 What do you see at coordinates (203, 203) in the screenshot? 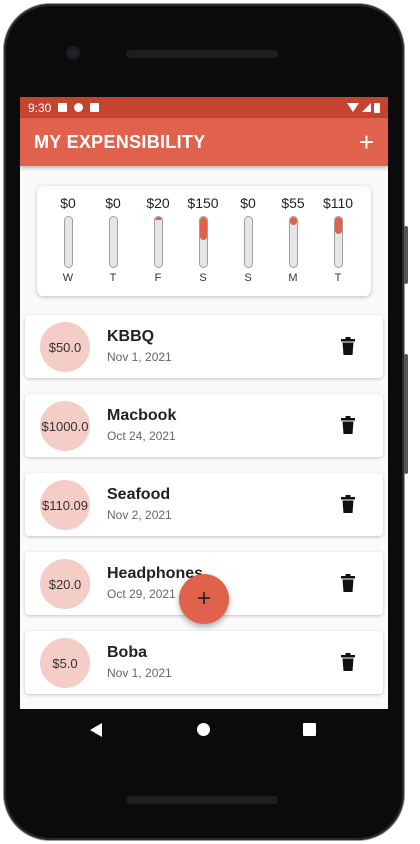
I see `chart-bar-amount: $150` at bounding box center [203, 203].